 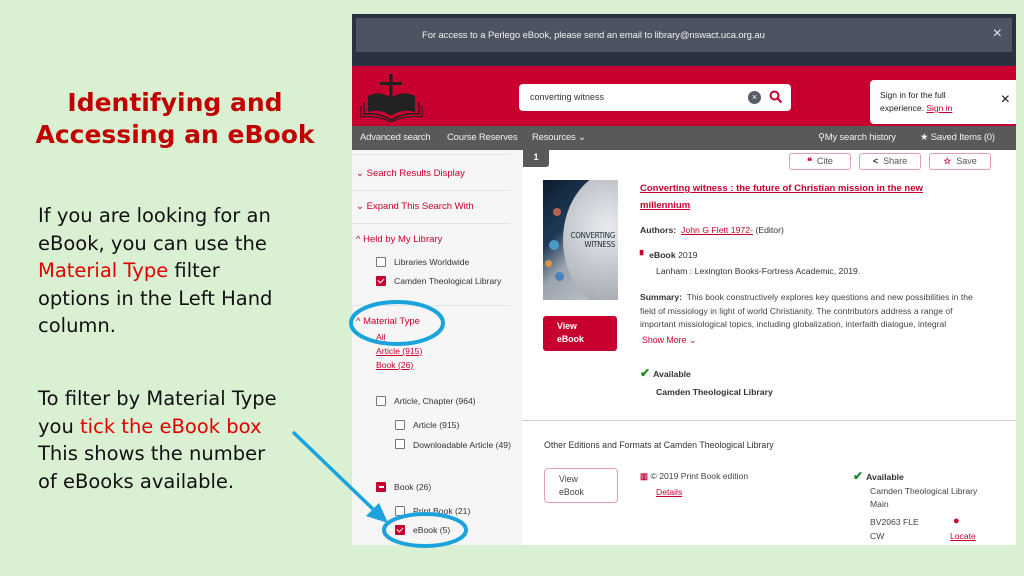 I want to click on summary-label: Summary:, so click(x=661, y=297).